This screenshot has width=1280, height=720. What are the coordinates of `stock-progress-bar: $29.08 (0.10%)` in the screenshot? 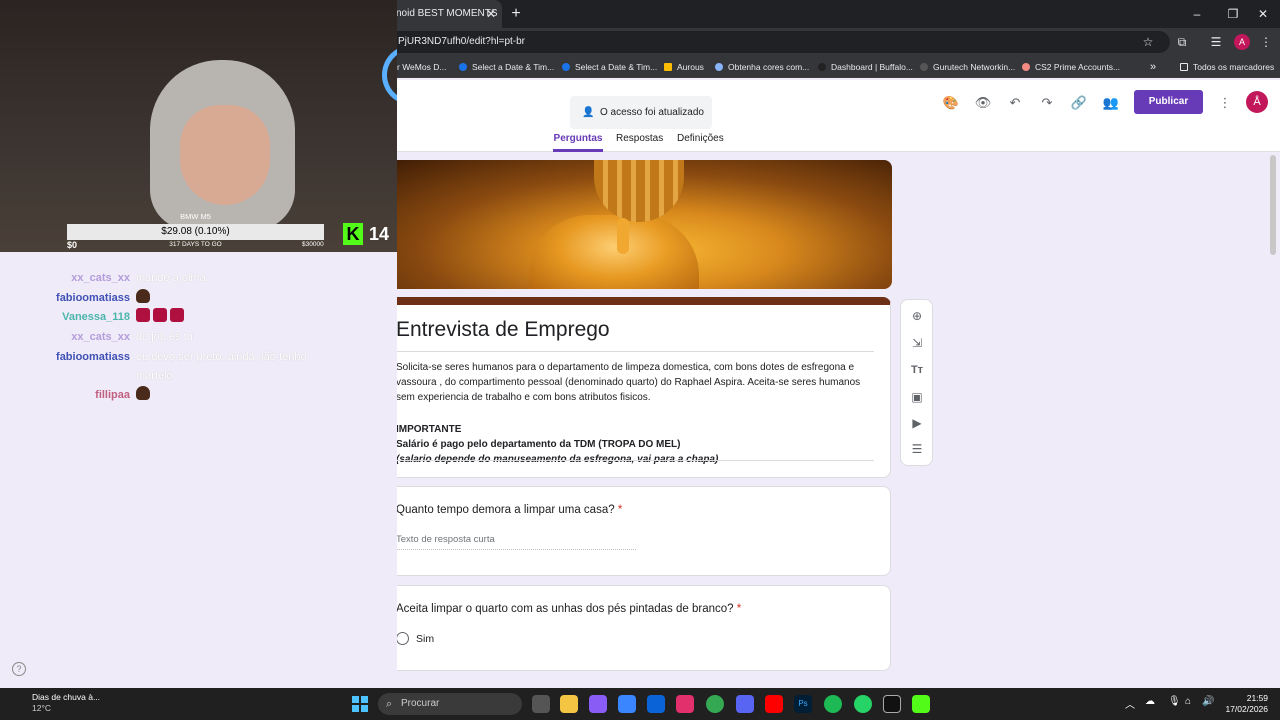 It's located at (195, 232).